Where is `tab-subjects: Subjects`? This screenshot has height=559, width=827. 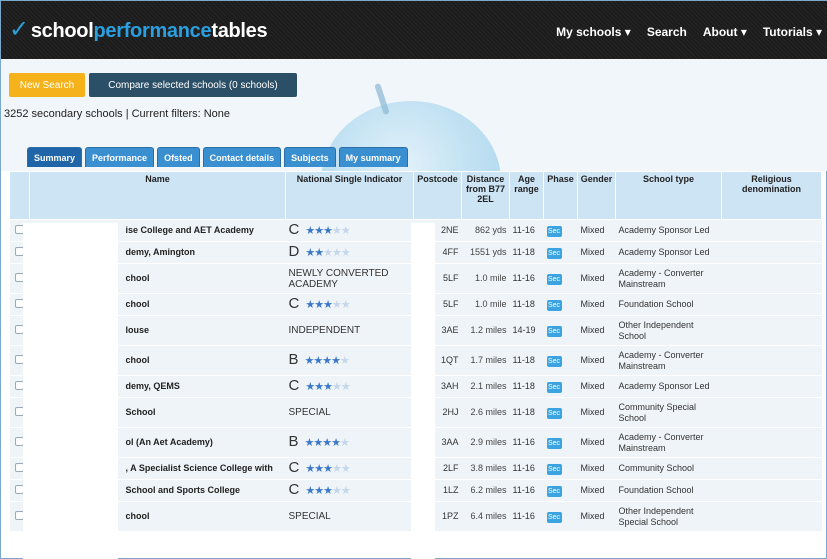 tab-subjects: Subjects is located at coordinates (310, 157).